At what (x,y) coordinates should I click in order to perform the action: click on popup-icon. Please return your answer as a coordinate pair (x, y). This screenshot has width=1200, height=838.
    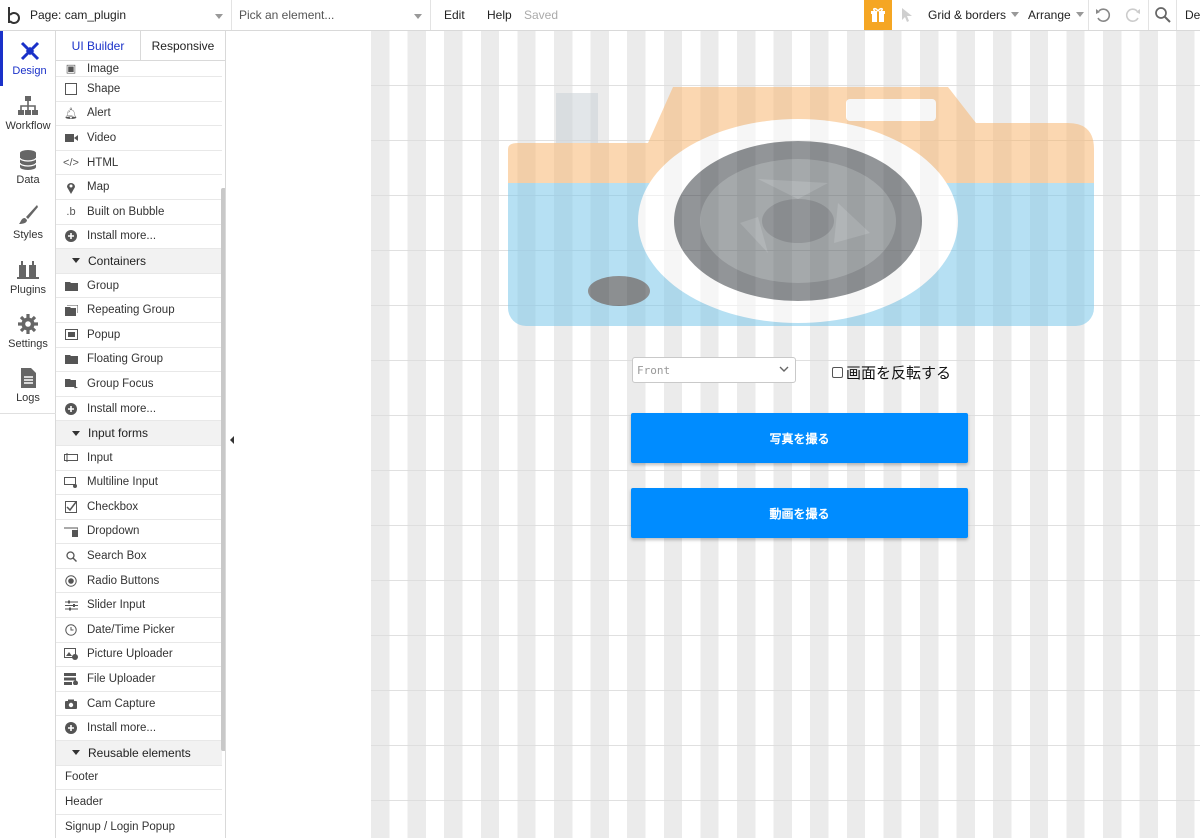
    Looking at the image, I should click on (71, 335).